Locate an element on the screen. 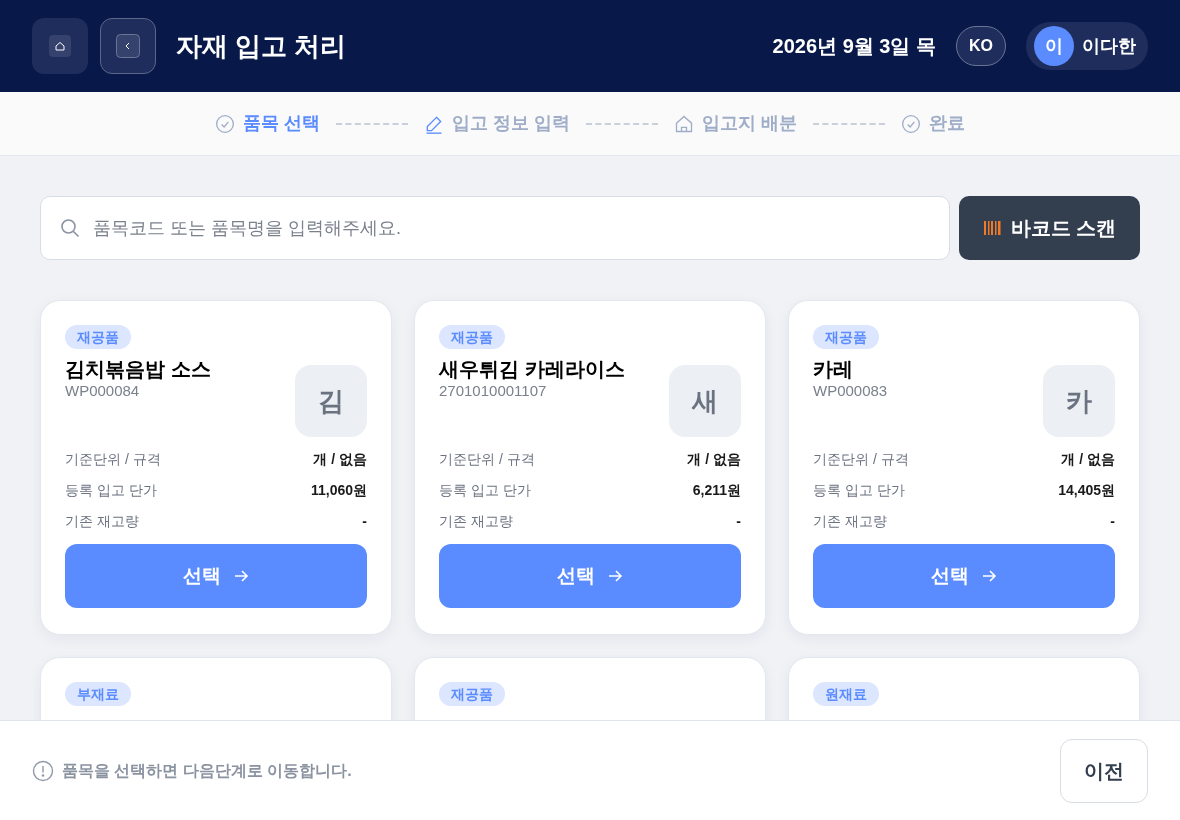  item-avatar: 카 is located at coordinates (1079, 401).